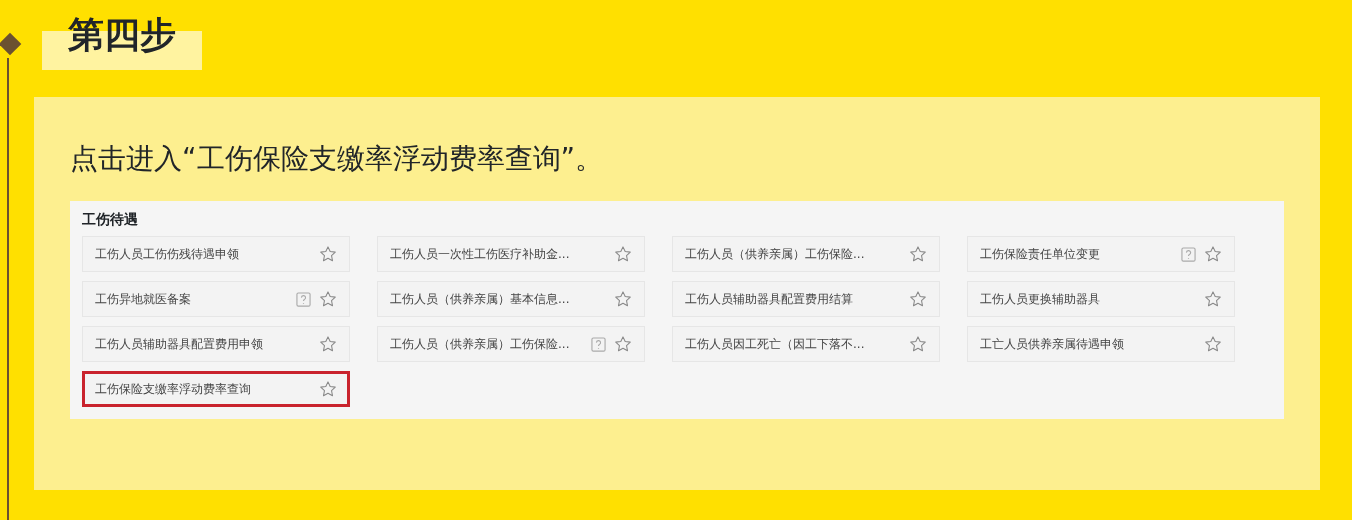  I want to click on service-item: 工伤人员更换辅助器具, so click(1101, 299).